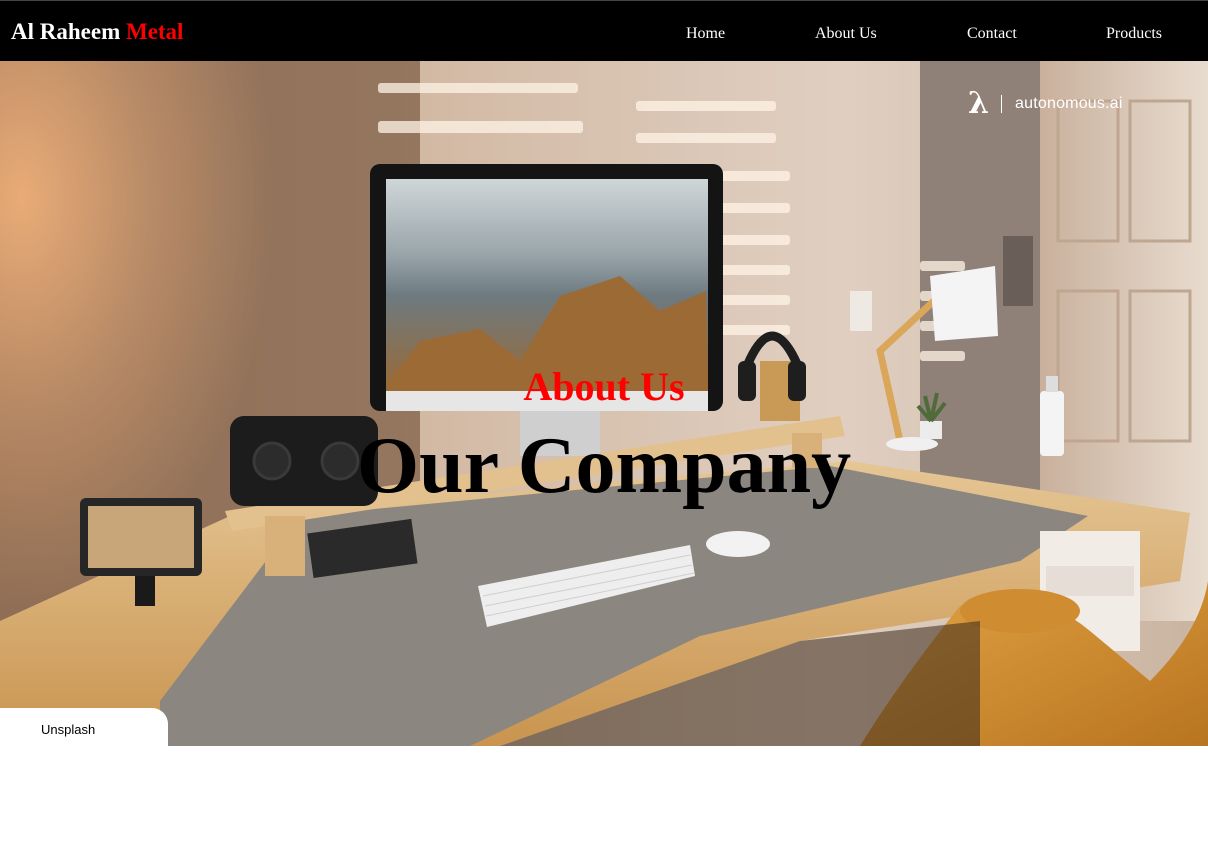 The width and height of the screenshot is (1208, 859). What do you see at coordinates (84, 727) in the screenshot?
I see `photo-credit-link: Unsplash` at bounding box center [84, 727].